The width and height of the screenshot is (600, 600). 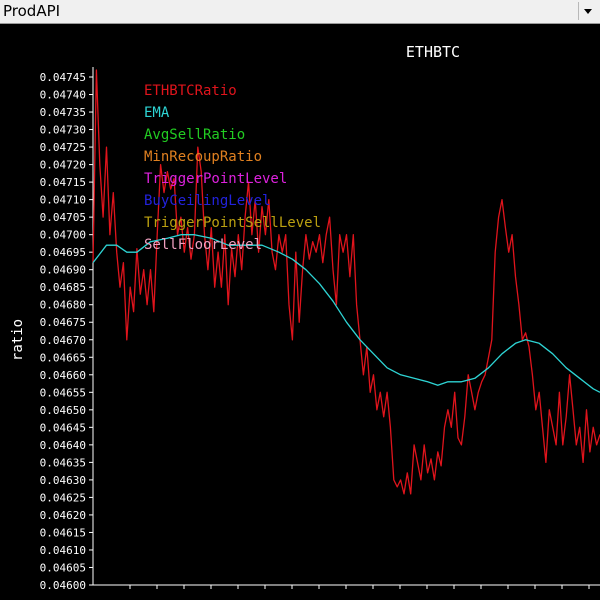 I want to click on legend-item-ema: EMA, so click(x=157, y=113).